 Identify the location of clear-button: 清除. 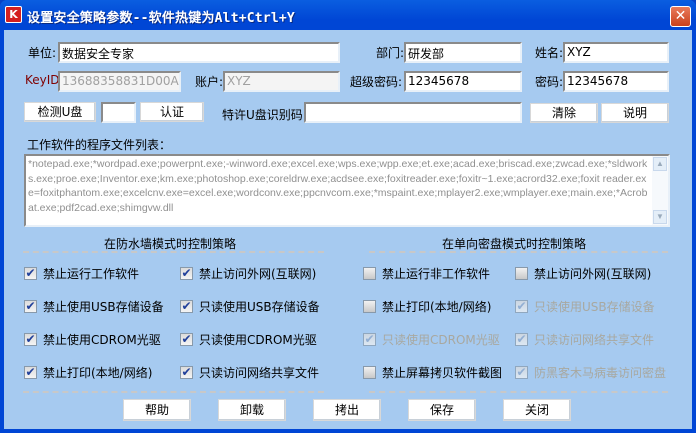
(564, 113).